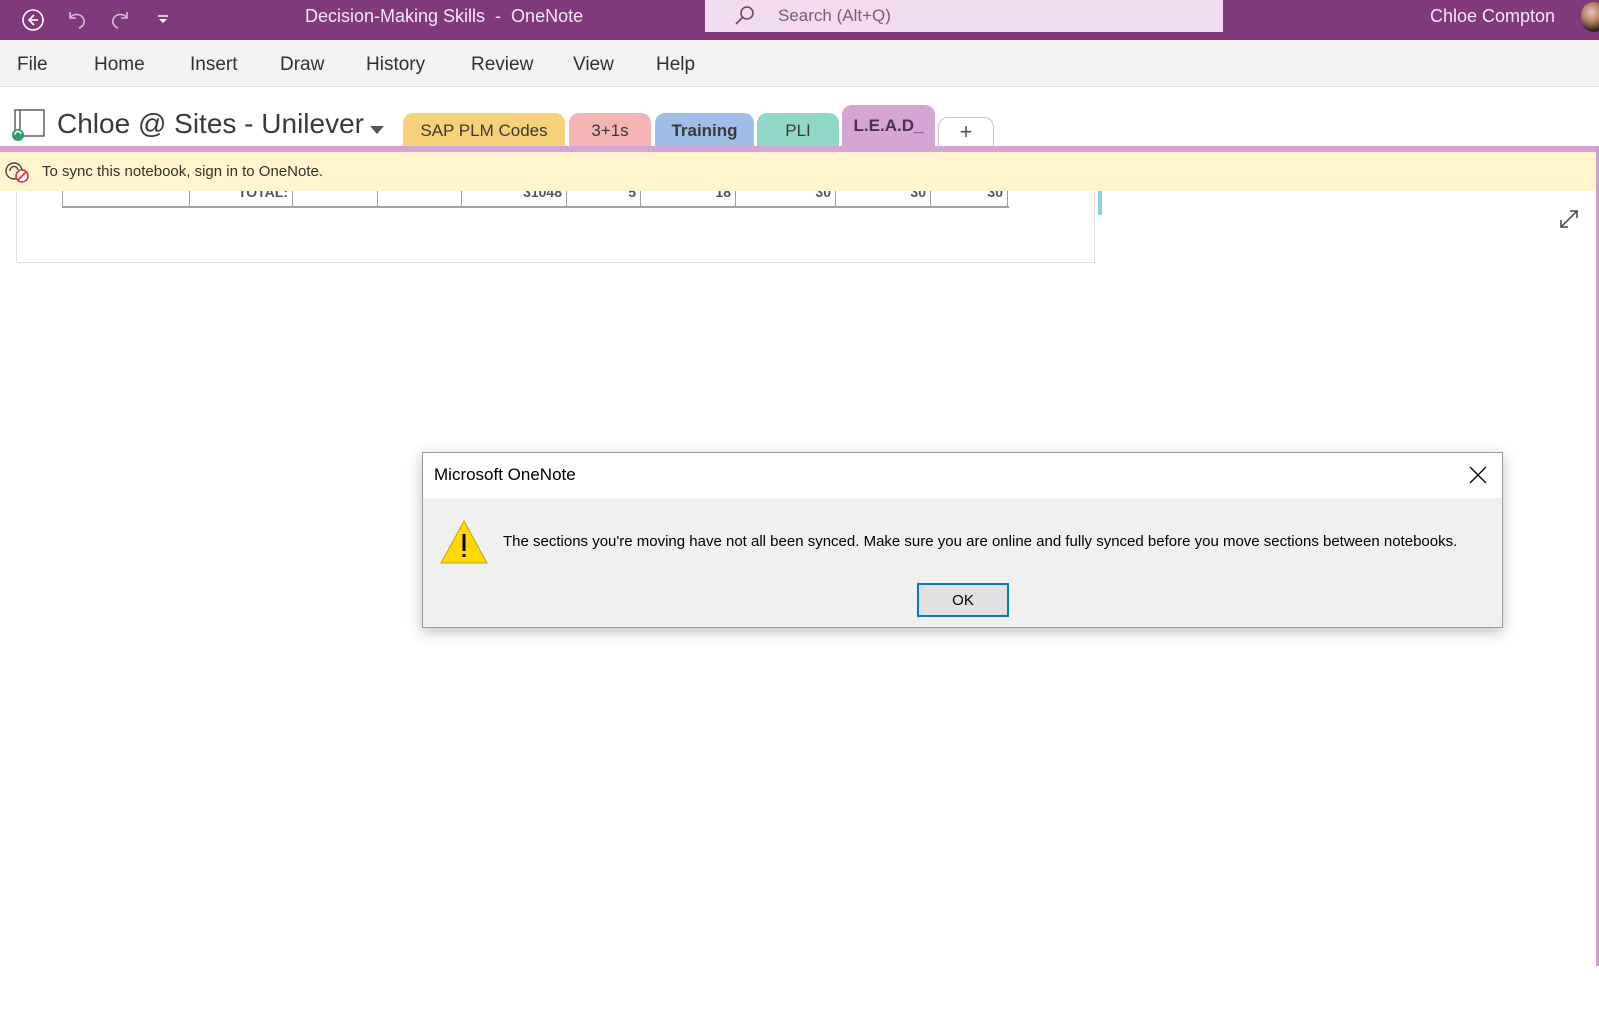 This screenshot has width=1599, height=1009. I want to click on table-cell: 31048, so click(514, 198).